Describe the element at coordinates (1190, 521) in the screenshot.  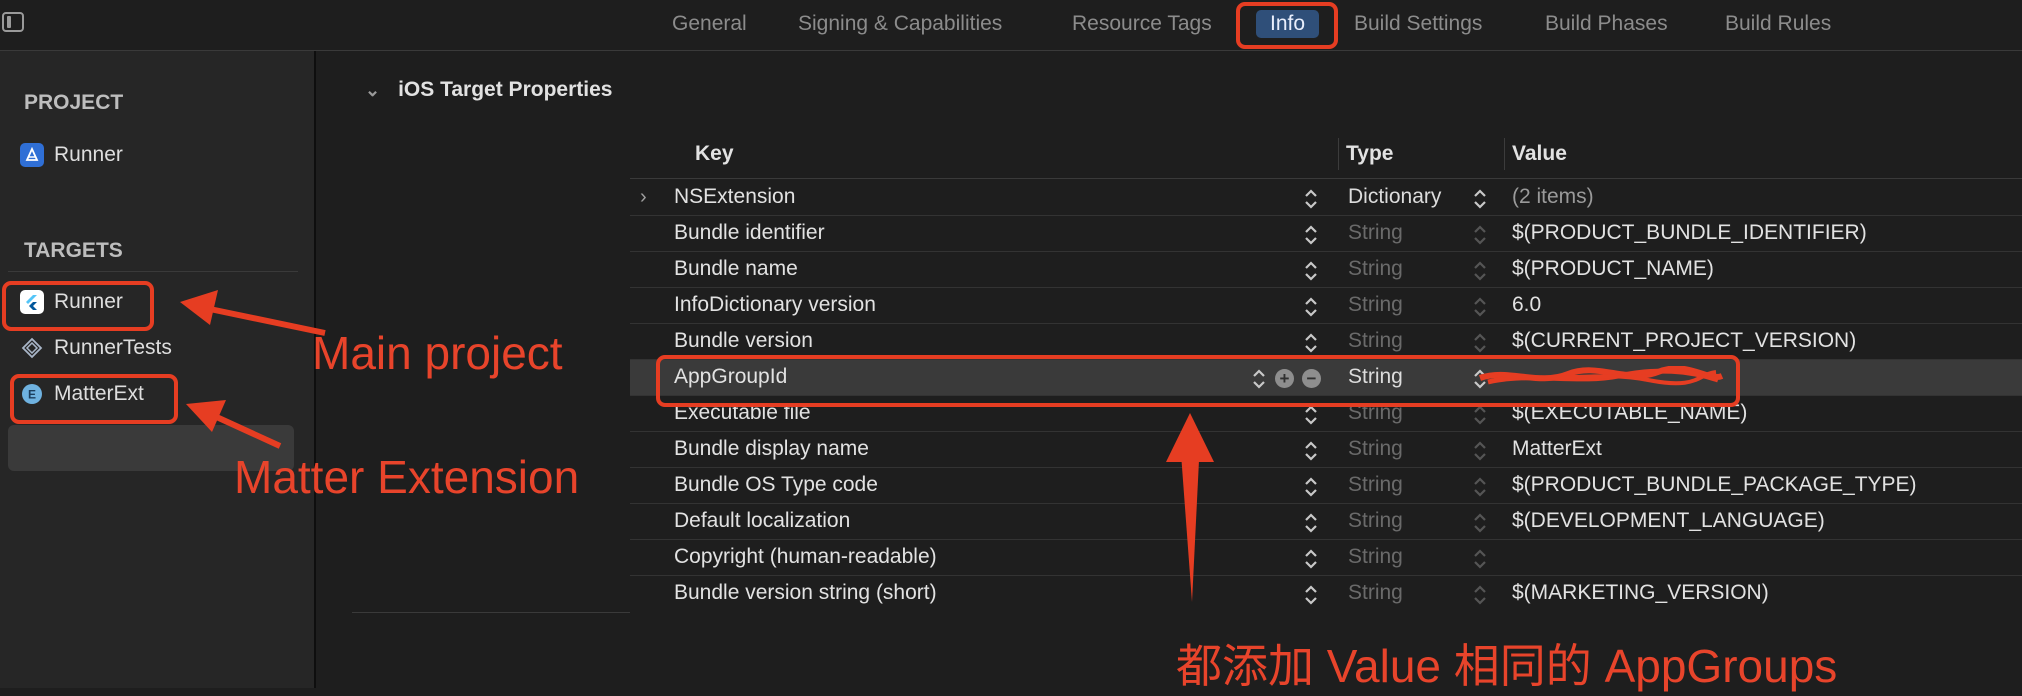
I see `arrow-shaft` at that location.